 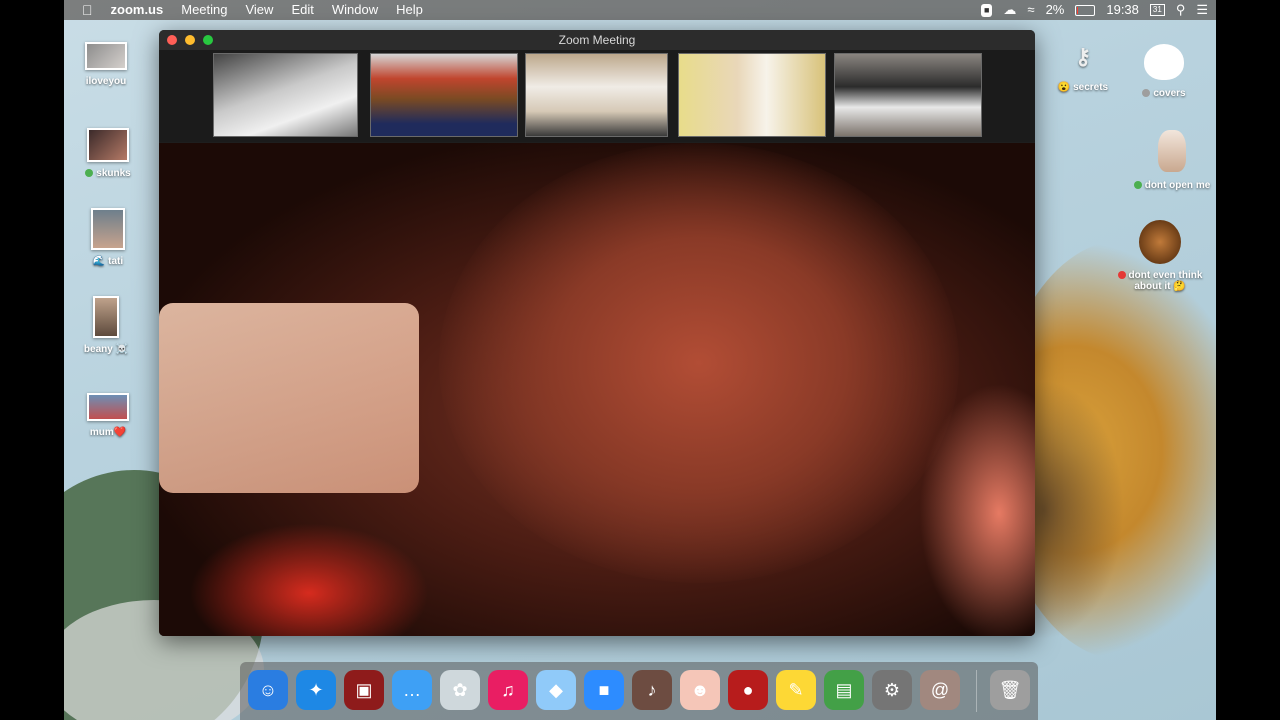 What do you see at coordinates (796, 690) in the screenshot?
I see `stickies-icon: ✎` at bounding box center [796, 690].